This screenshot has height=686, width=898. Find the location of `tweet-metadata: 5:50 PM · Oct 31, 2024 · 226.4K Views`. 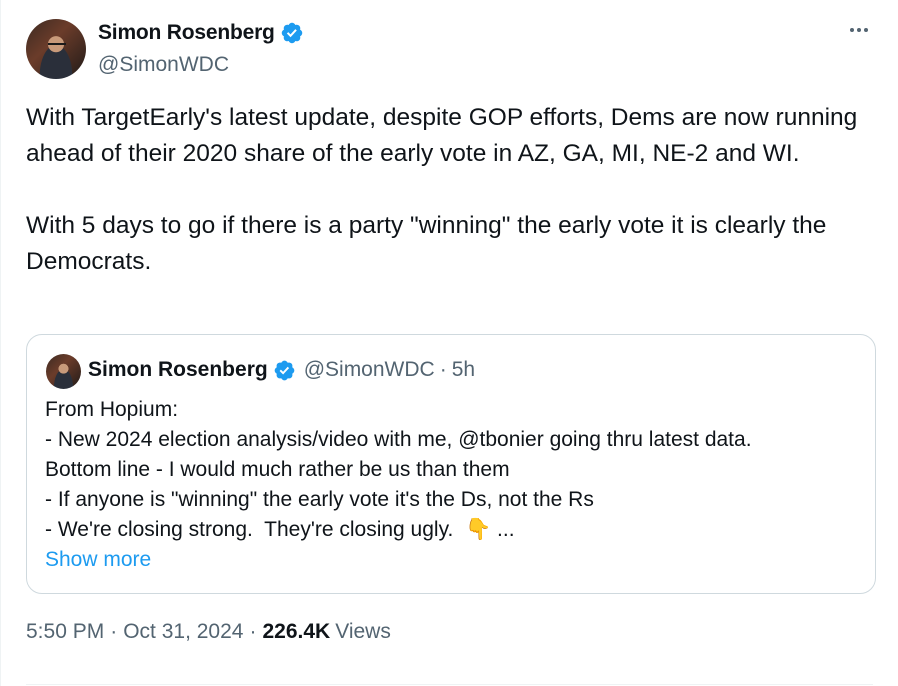

tweet-metadata: 5:50 PM · Oct 31, 2024 · 226.4K Views is located at coordinates (208, 632).